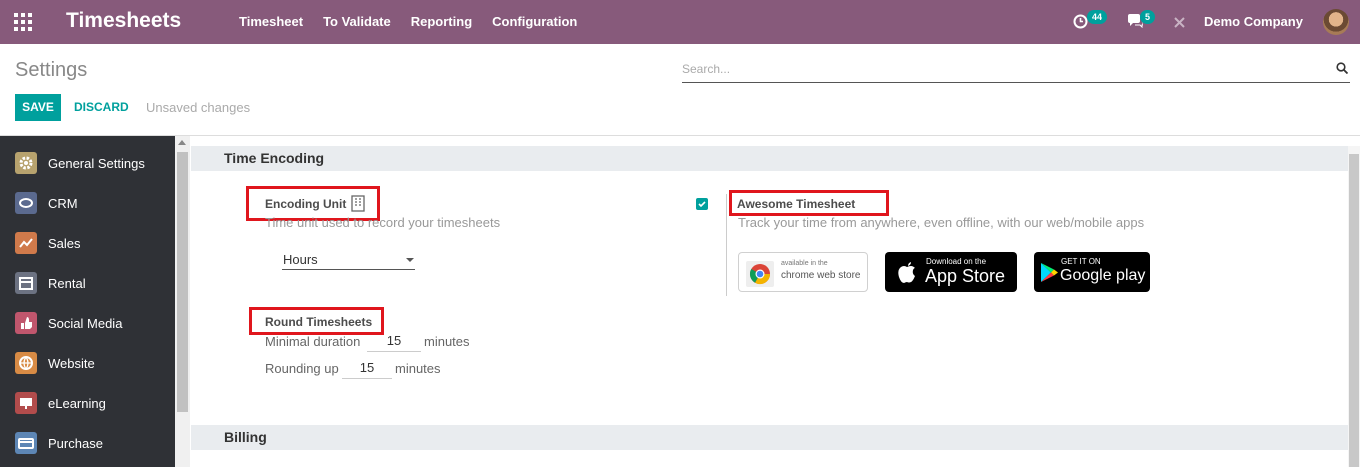 The height and width of the screenshot is (467, 1360). Describe the element at coordinates (23, 22) in the screenshot. I see `apps-menu-icon` at that location.